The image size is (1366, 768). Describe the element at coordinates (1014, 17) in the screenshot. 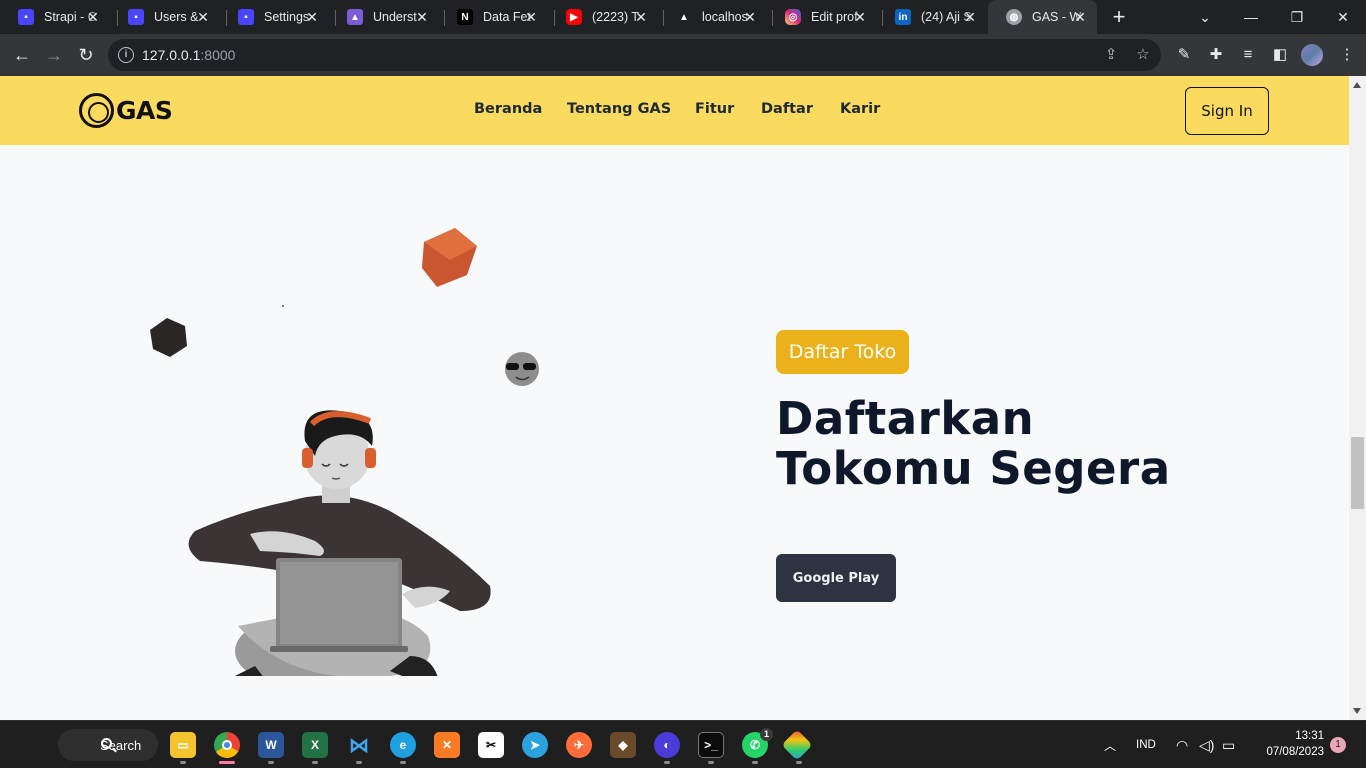

I see `globe-icon: ◍` at that location.